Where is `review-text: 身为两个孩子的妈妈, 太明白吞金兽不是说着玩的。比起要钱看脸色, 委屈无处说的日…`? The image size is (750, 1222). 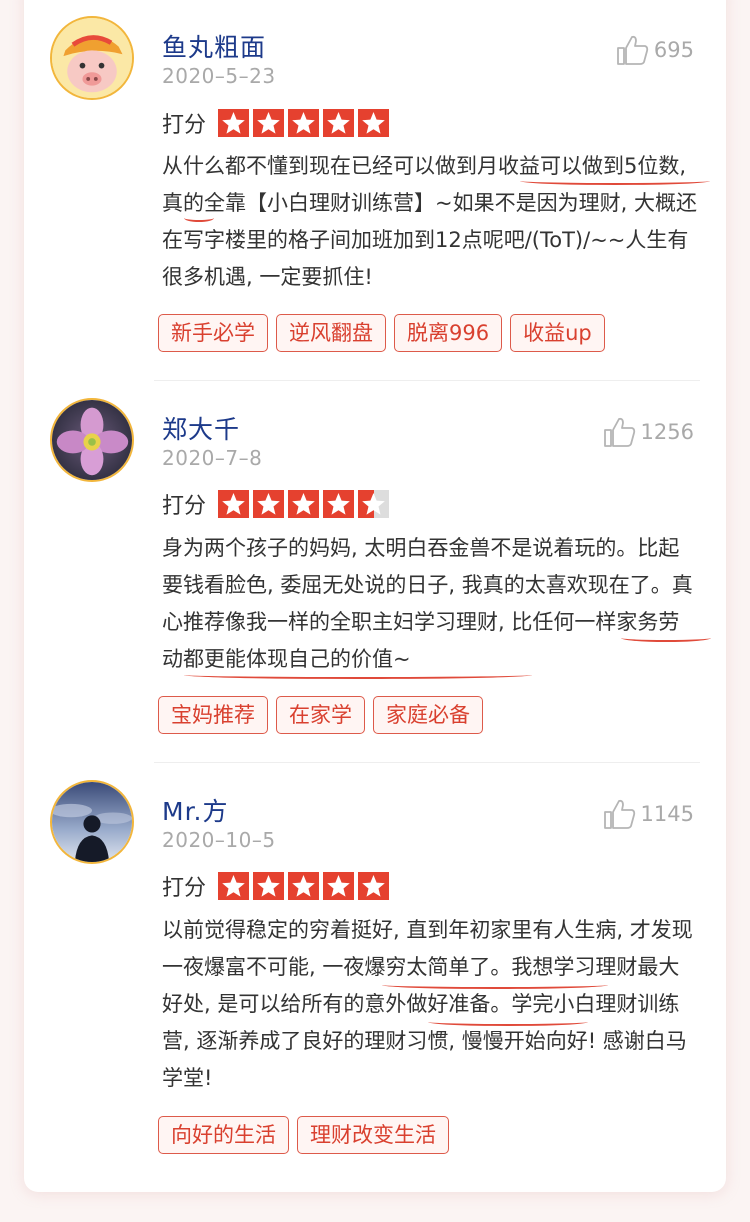
review-text: 身为两个孩子的妈妈, 太明白吞金兽不是说着玩的。比起要钱看脸色, 委屈无处说的日… is located at coordinates (427, 603).